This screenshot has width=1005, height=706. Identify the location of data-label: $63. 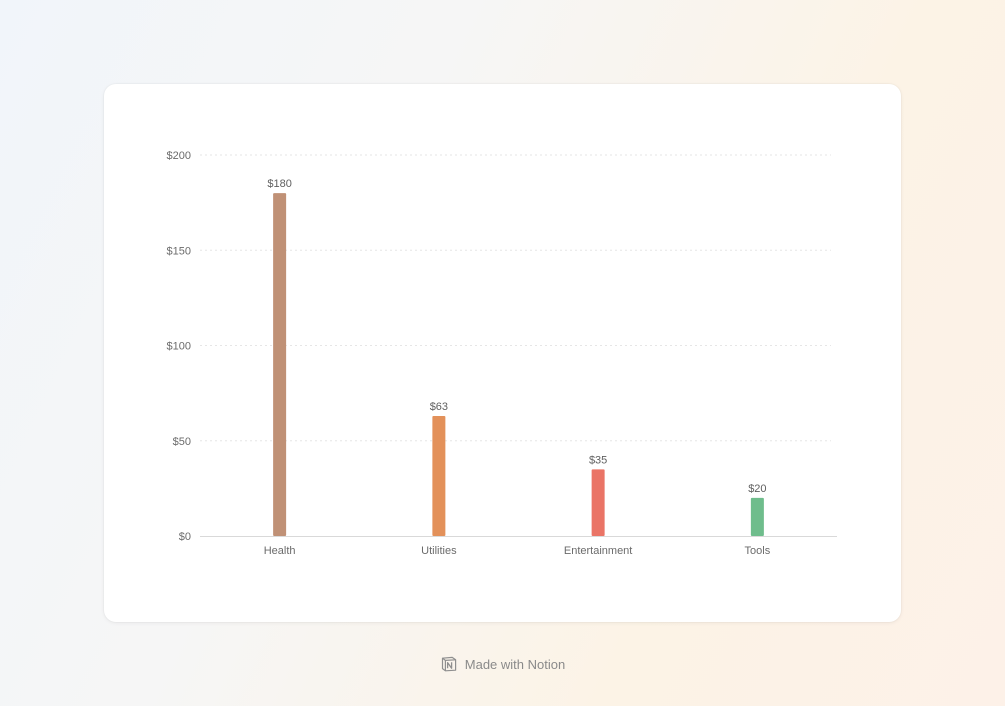
(439, 407).